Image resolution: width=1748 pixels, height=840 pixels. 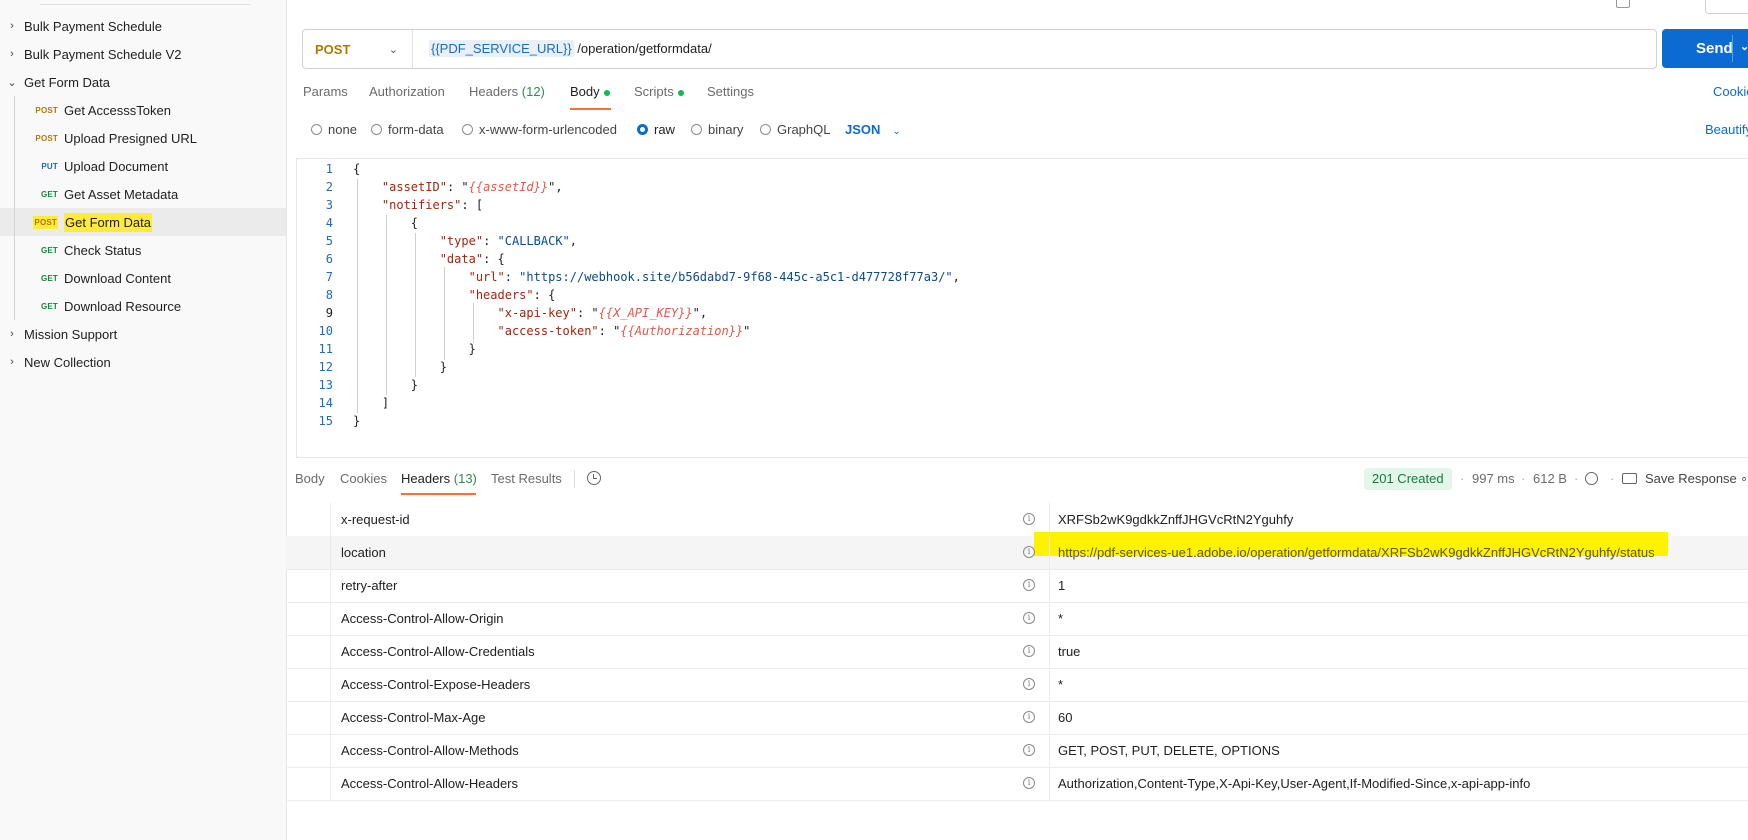 What do you see at coordinates (116, 166) in the screenshot?
I see `request-label: Upload Document` at bounding box center [116, 166].